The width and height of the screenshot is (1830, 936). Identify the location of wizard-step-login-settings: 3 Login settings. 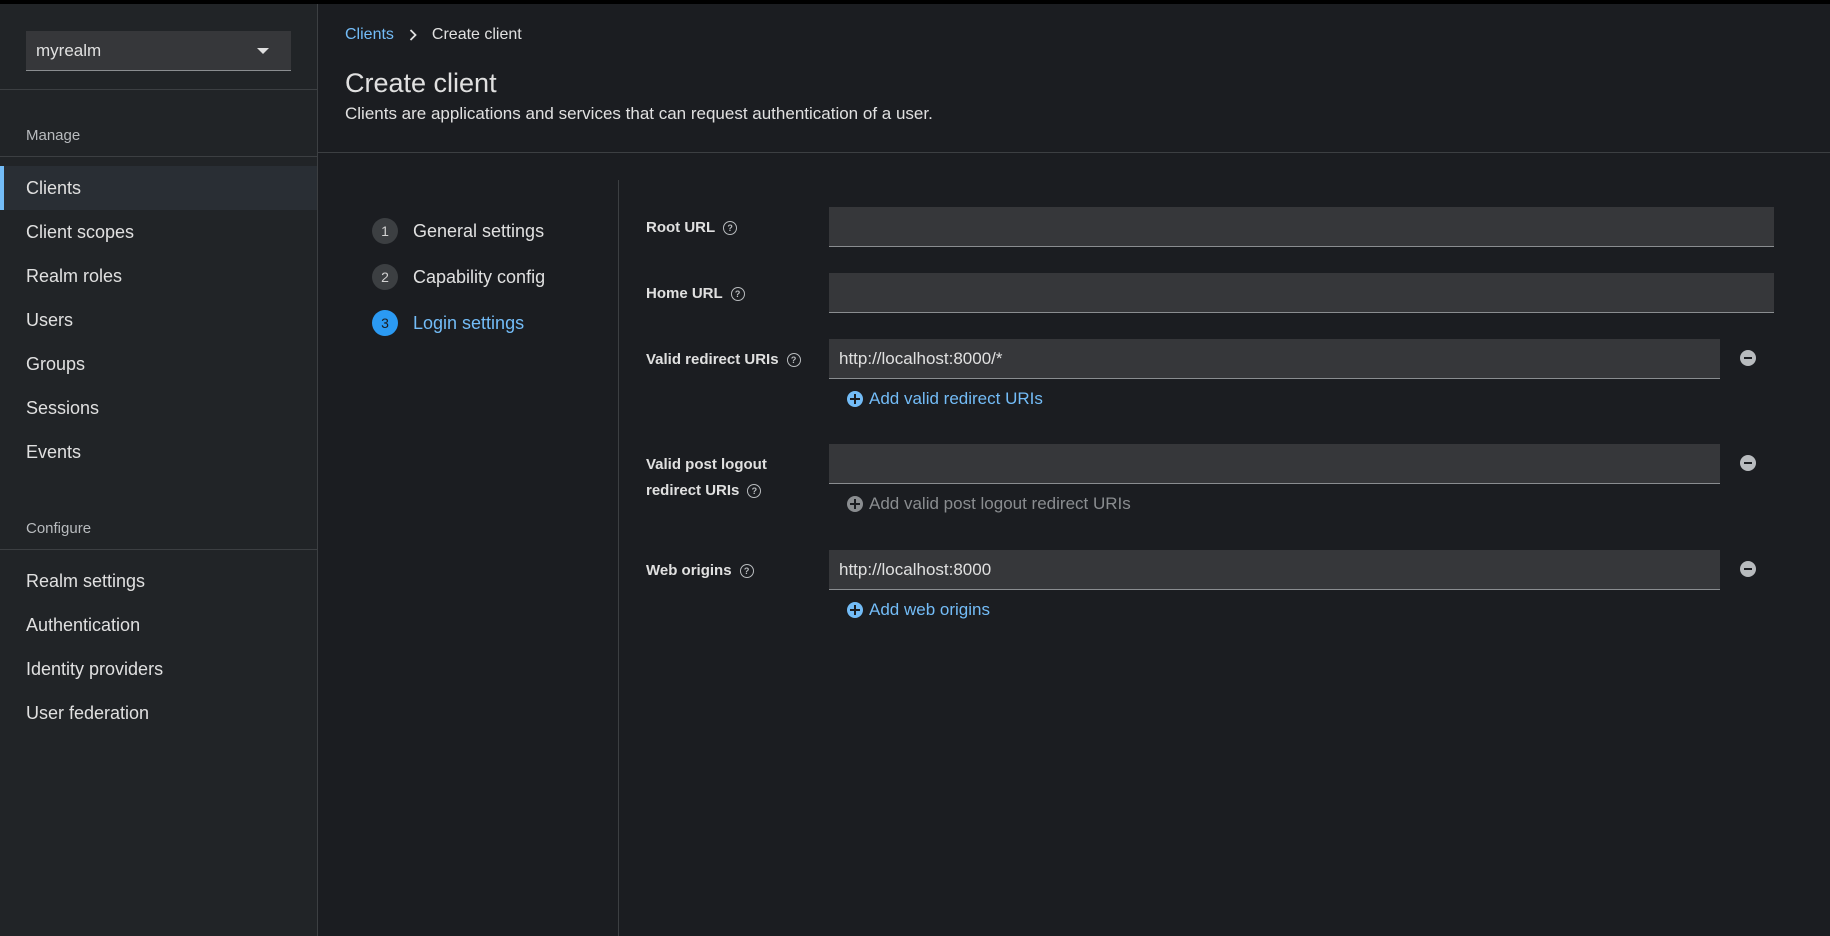
(458, 323).